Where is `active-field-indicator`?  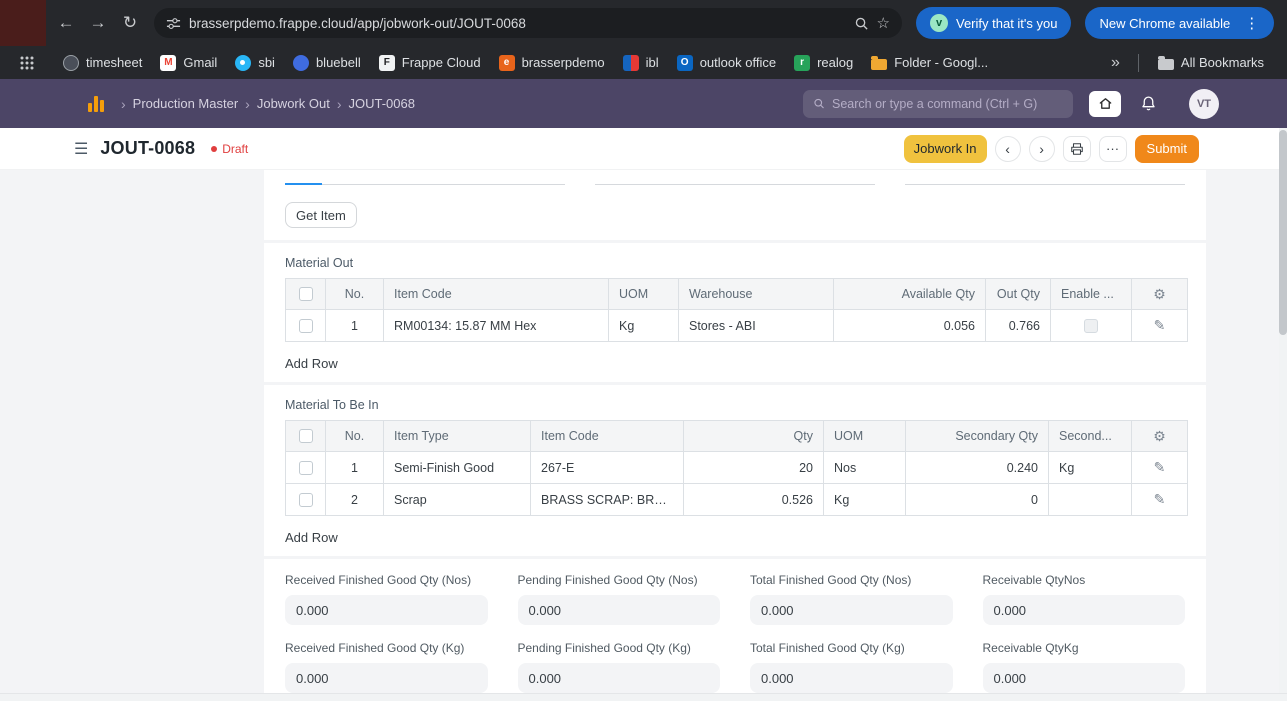
active-field-indicator is located at coordinates (303, 184).